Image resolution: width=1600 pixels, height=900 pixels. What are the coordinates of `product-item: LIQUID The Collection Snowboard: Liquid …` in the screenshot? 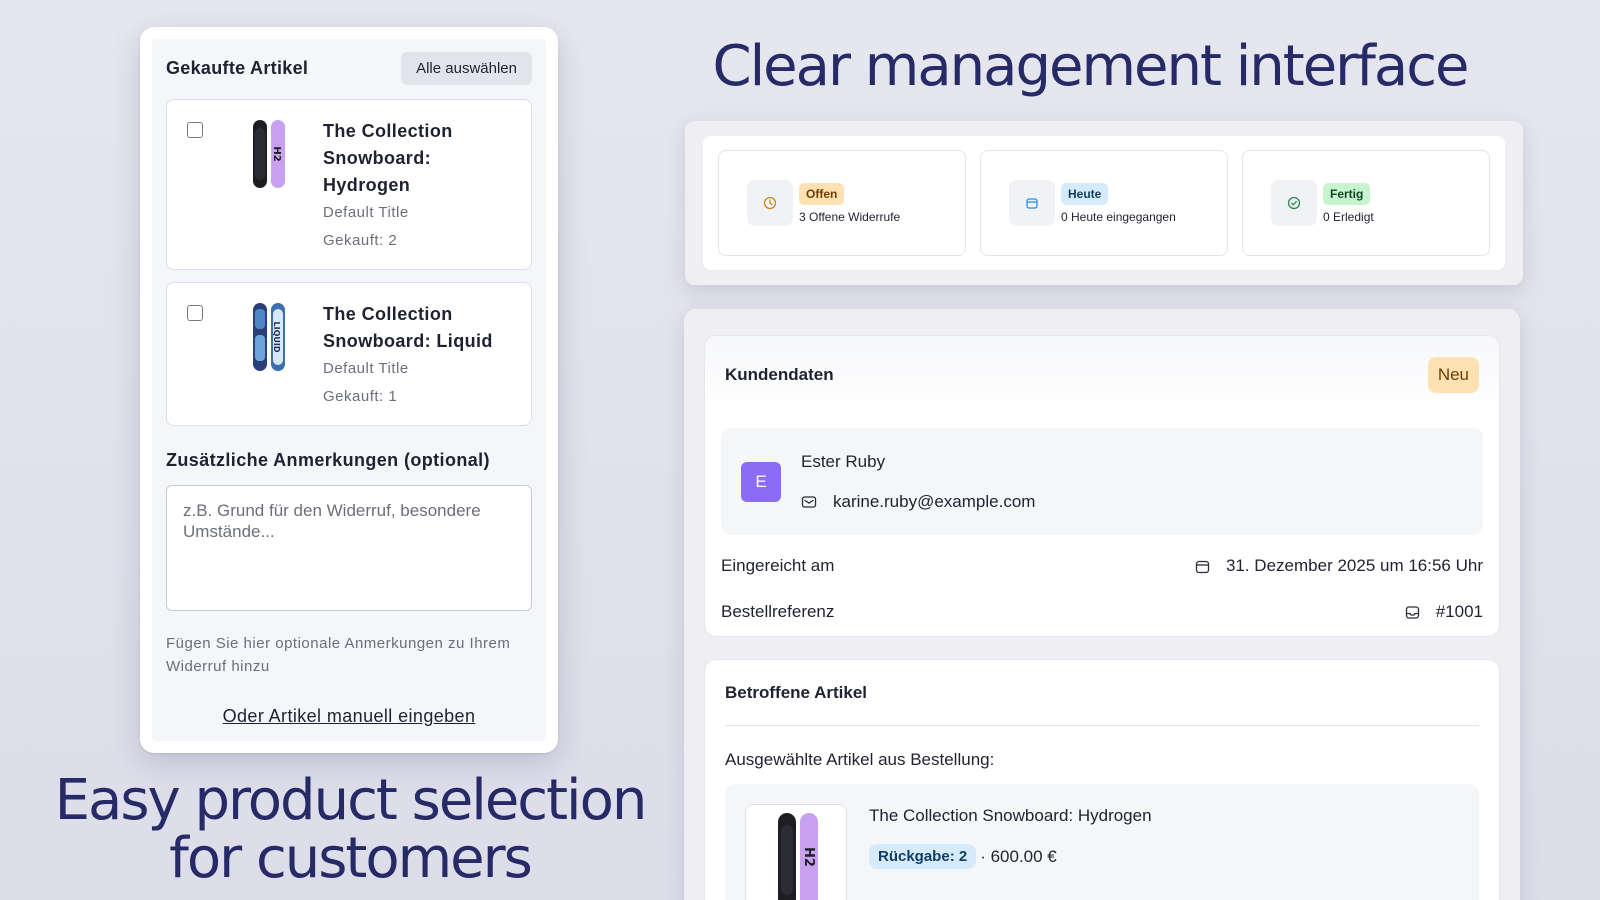 It's located at (349, 354).